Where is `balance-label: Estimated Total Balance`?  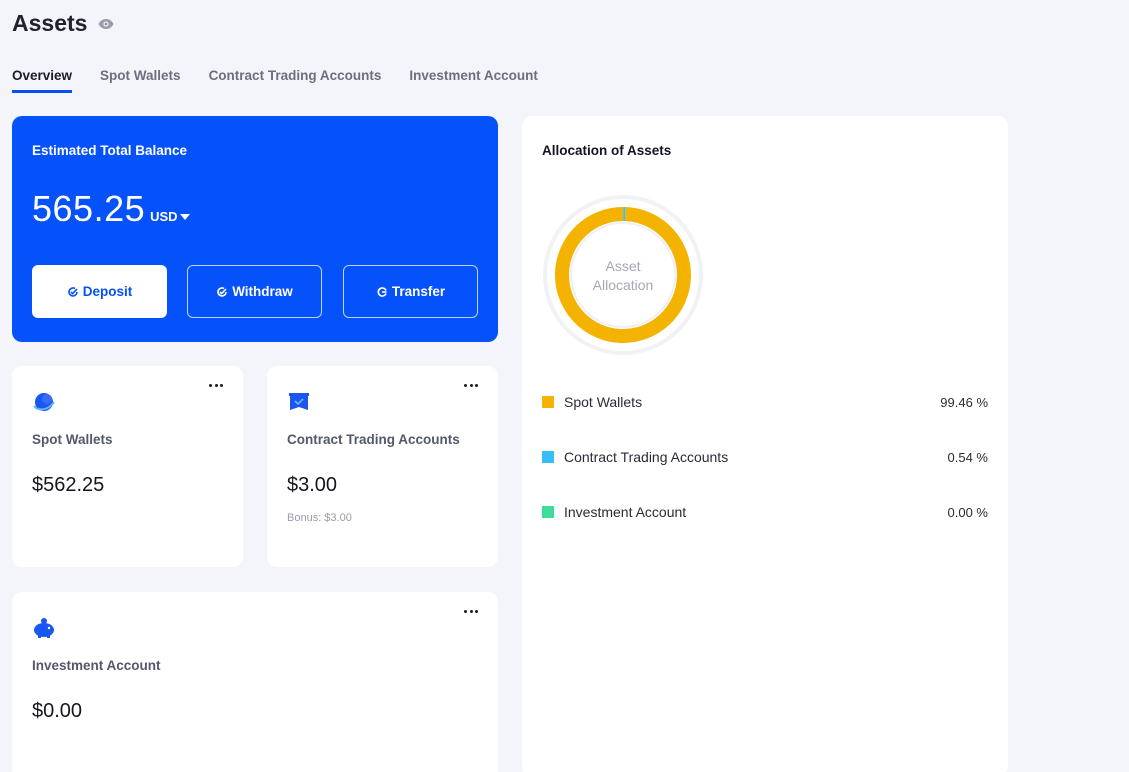 balance-label: Estimated Total Balance is located at coordinates (110, 150).